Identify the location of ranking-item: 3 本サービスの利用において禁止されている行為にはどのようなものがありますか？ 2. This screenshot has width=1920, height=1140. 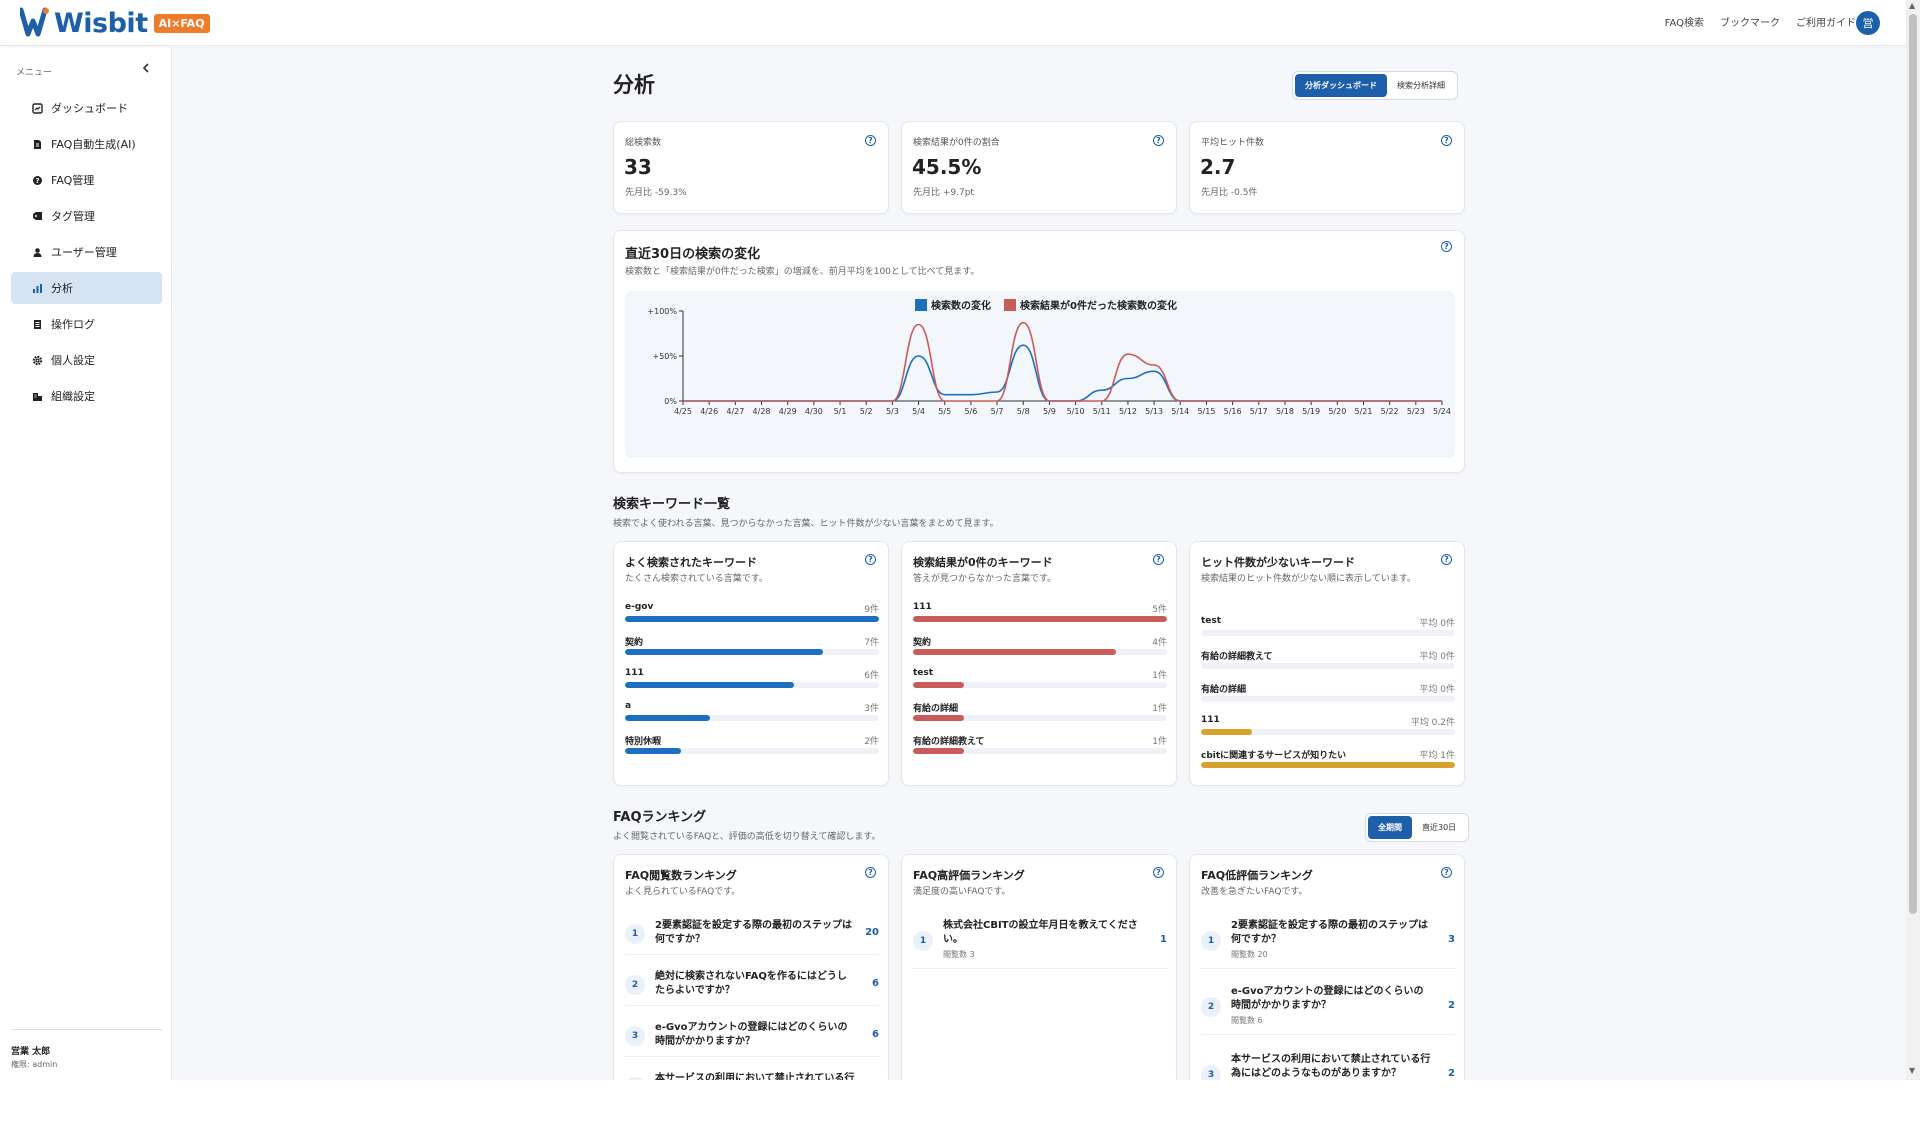
(1328, 1063).